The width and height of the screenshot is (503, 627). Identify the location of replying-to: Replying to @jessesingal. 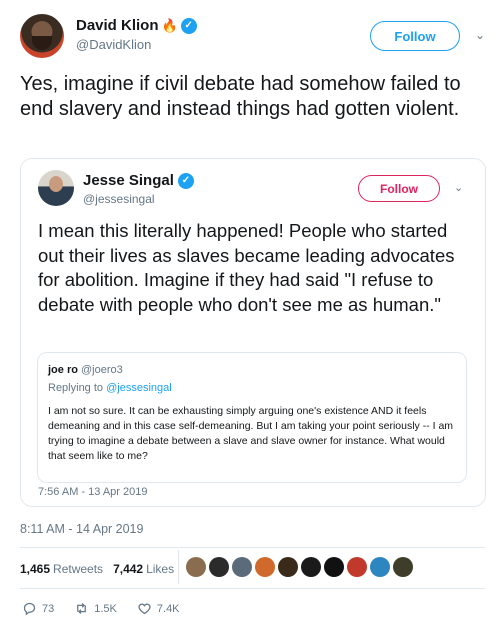
(110, 388).